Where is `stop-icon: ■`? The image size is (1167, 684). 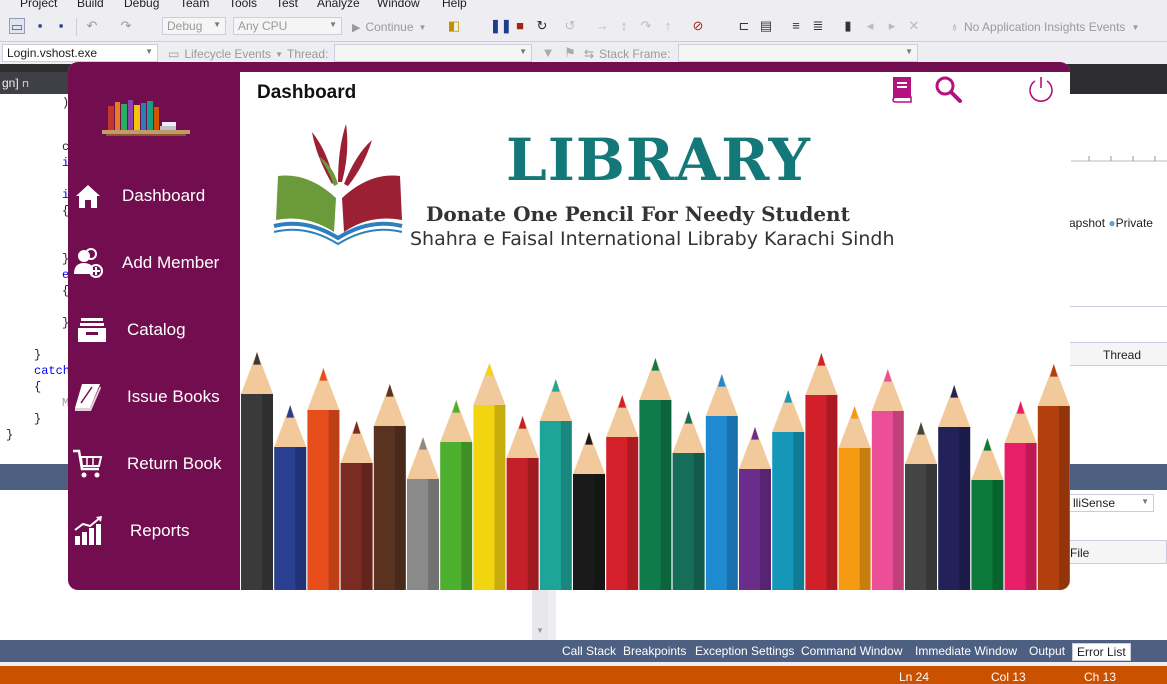 stop-icon: ■ is located at coordinates (520, 26).